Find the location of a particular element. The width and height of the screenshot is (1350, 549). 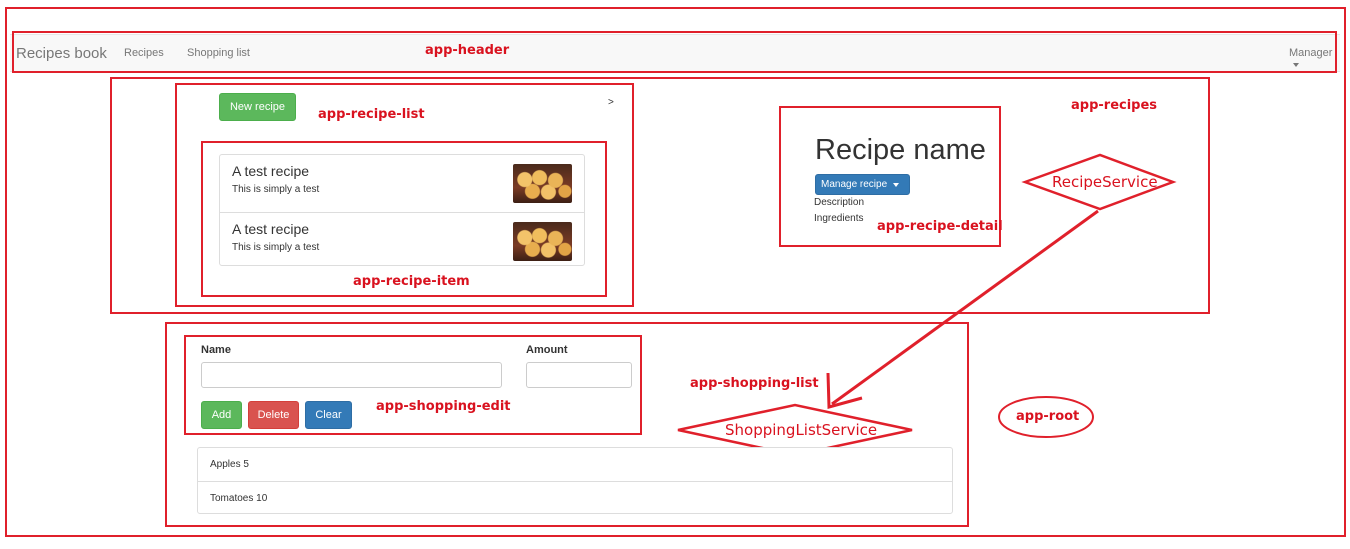

label-app-recipes: app-recipes is located at coordinates (1114, 105).